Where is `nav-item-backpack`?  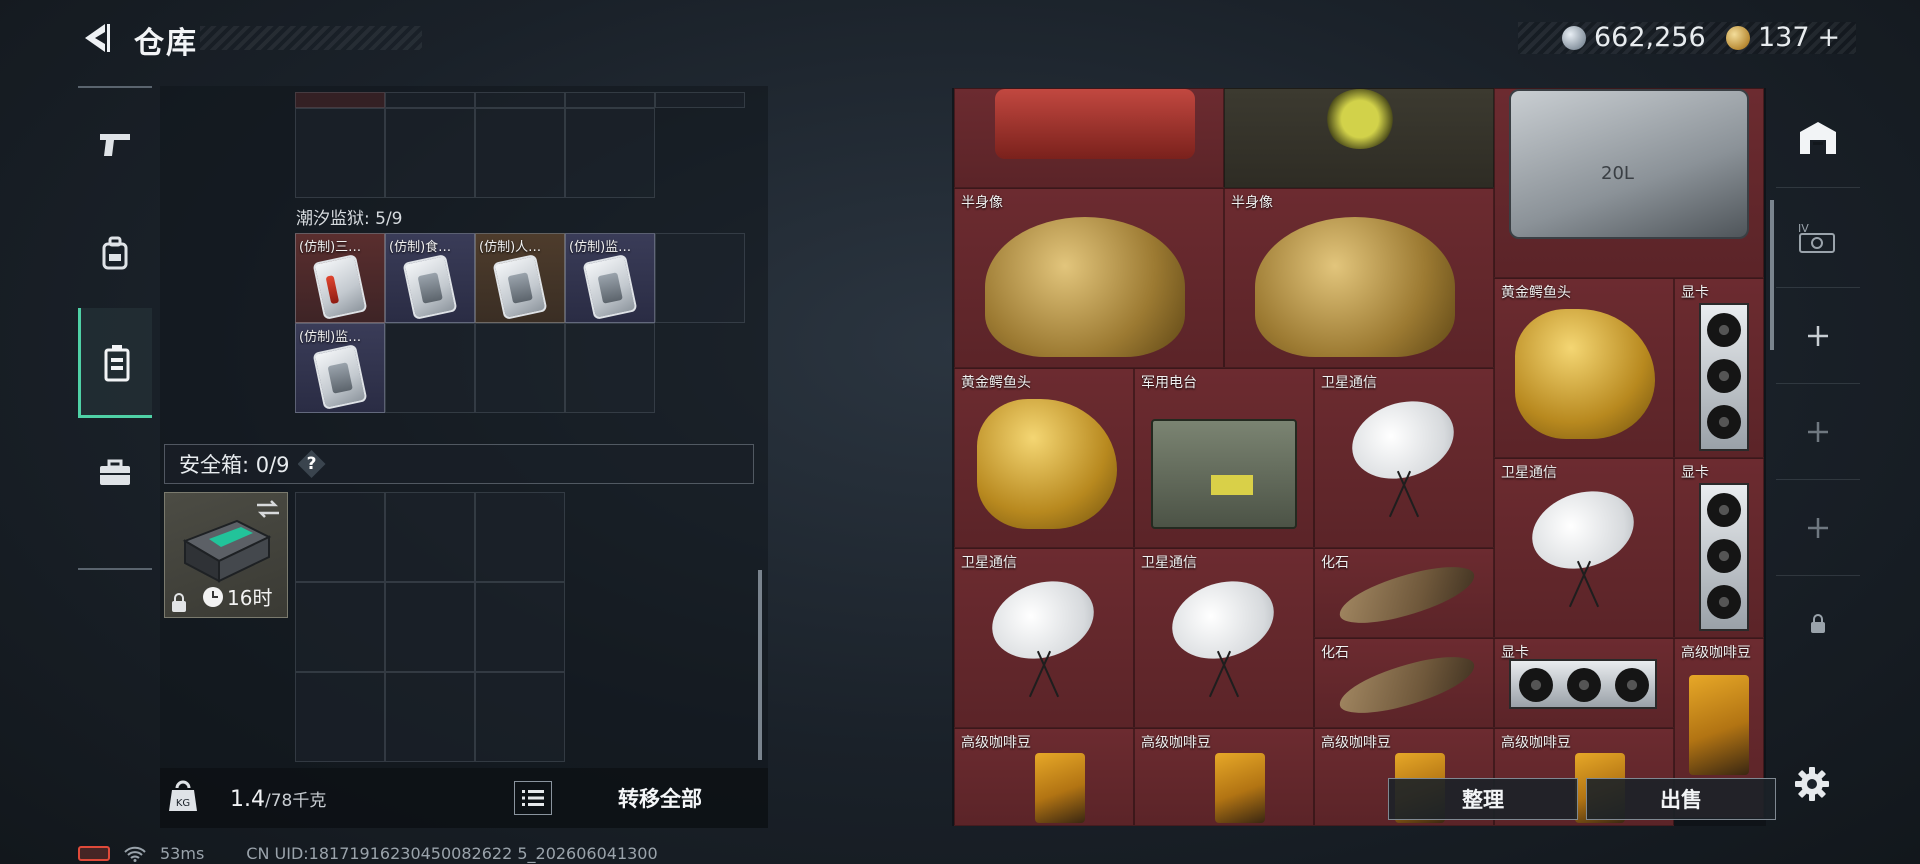
nav-item-backpack is located at coordinates (115, 253).